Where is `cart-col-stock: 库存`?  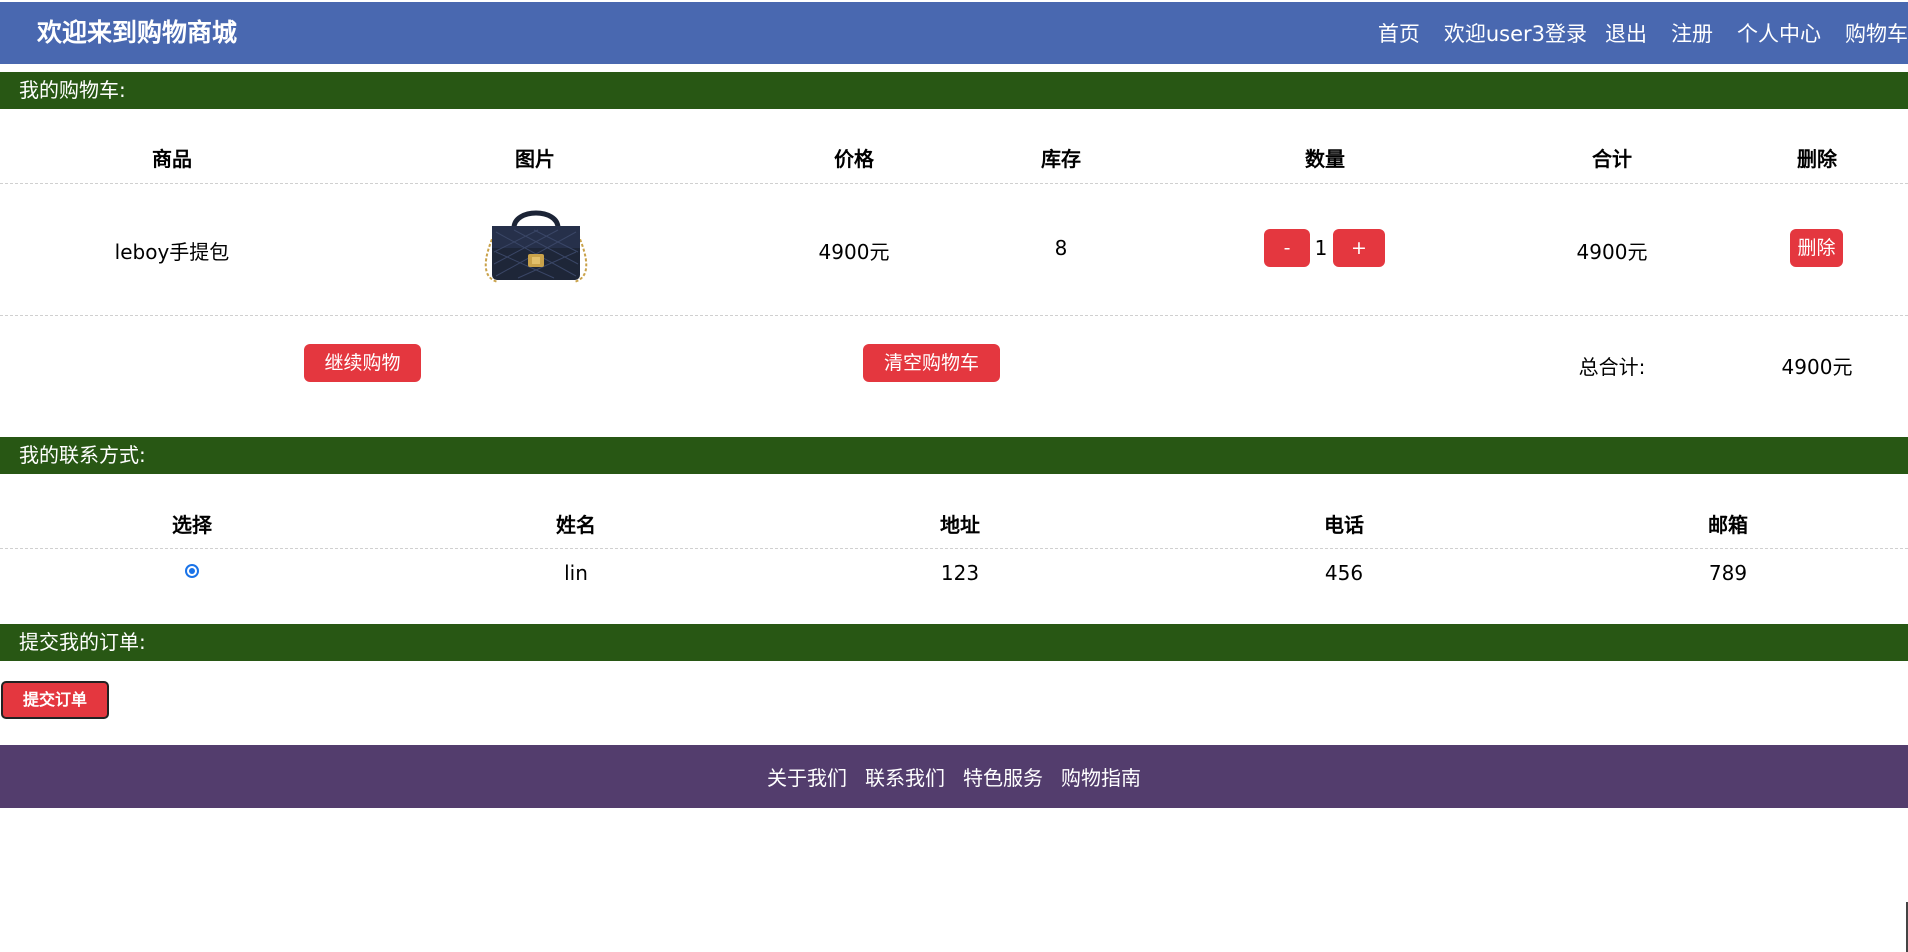 cart-col-stock: 库存 is located at coordinates (1061, 159).